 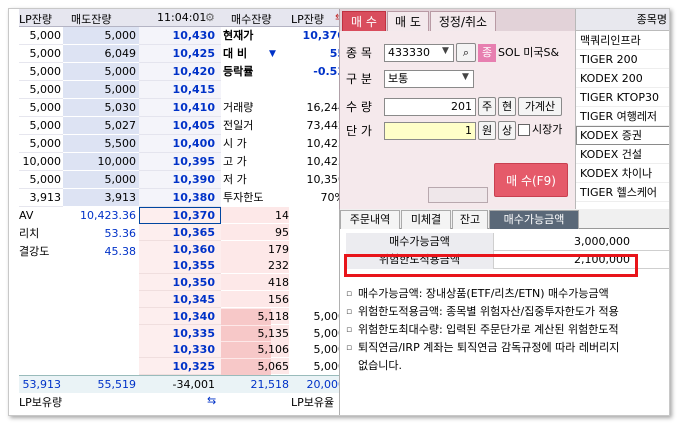 I want to click on buyable-amount-label: 매수가능금액, so click(x=420, y=242).